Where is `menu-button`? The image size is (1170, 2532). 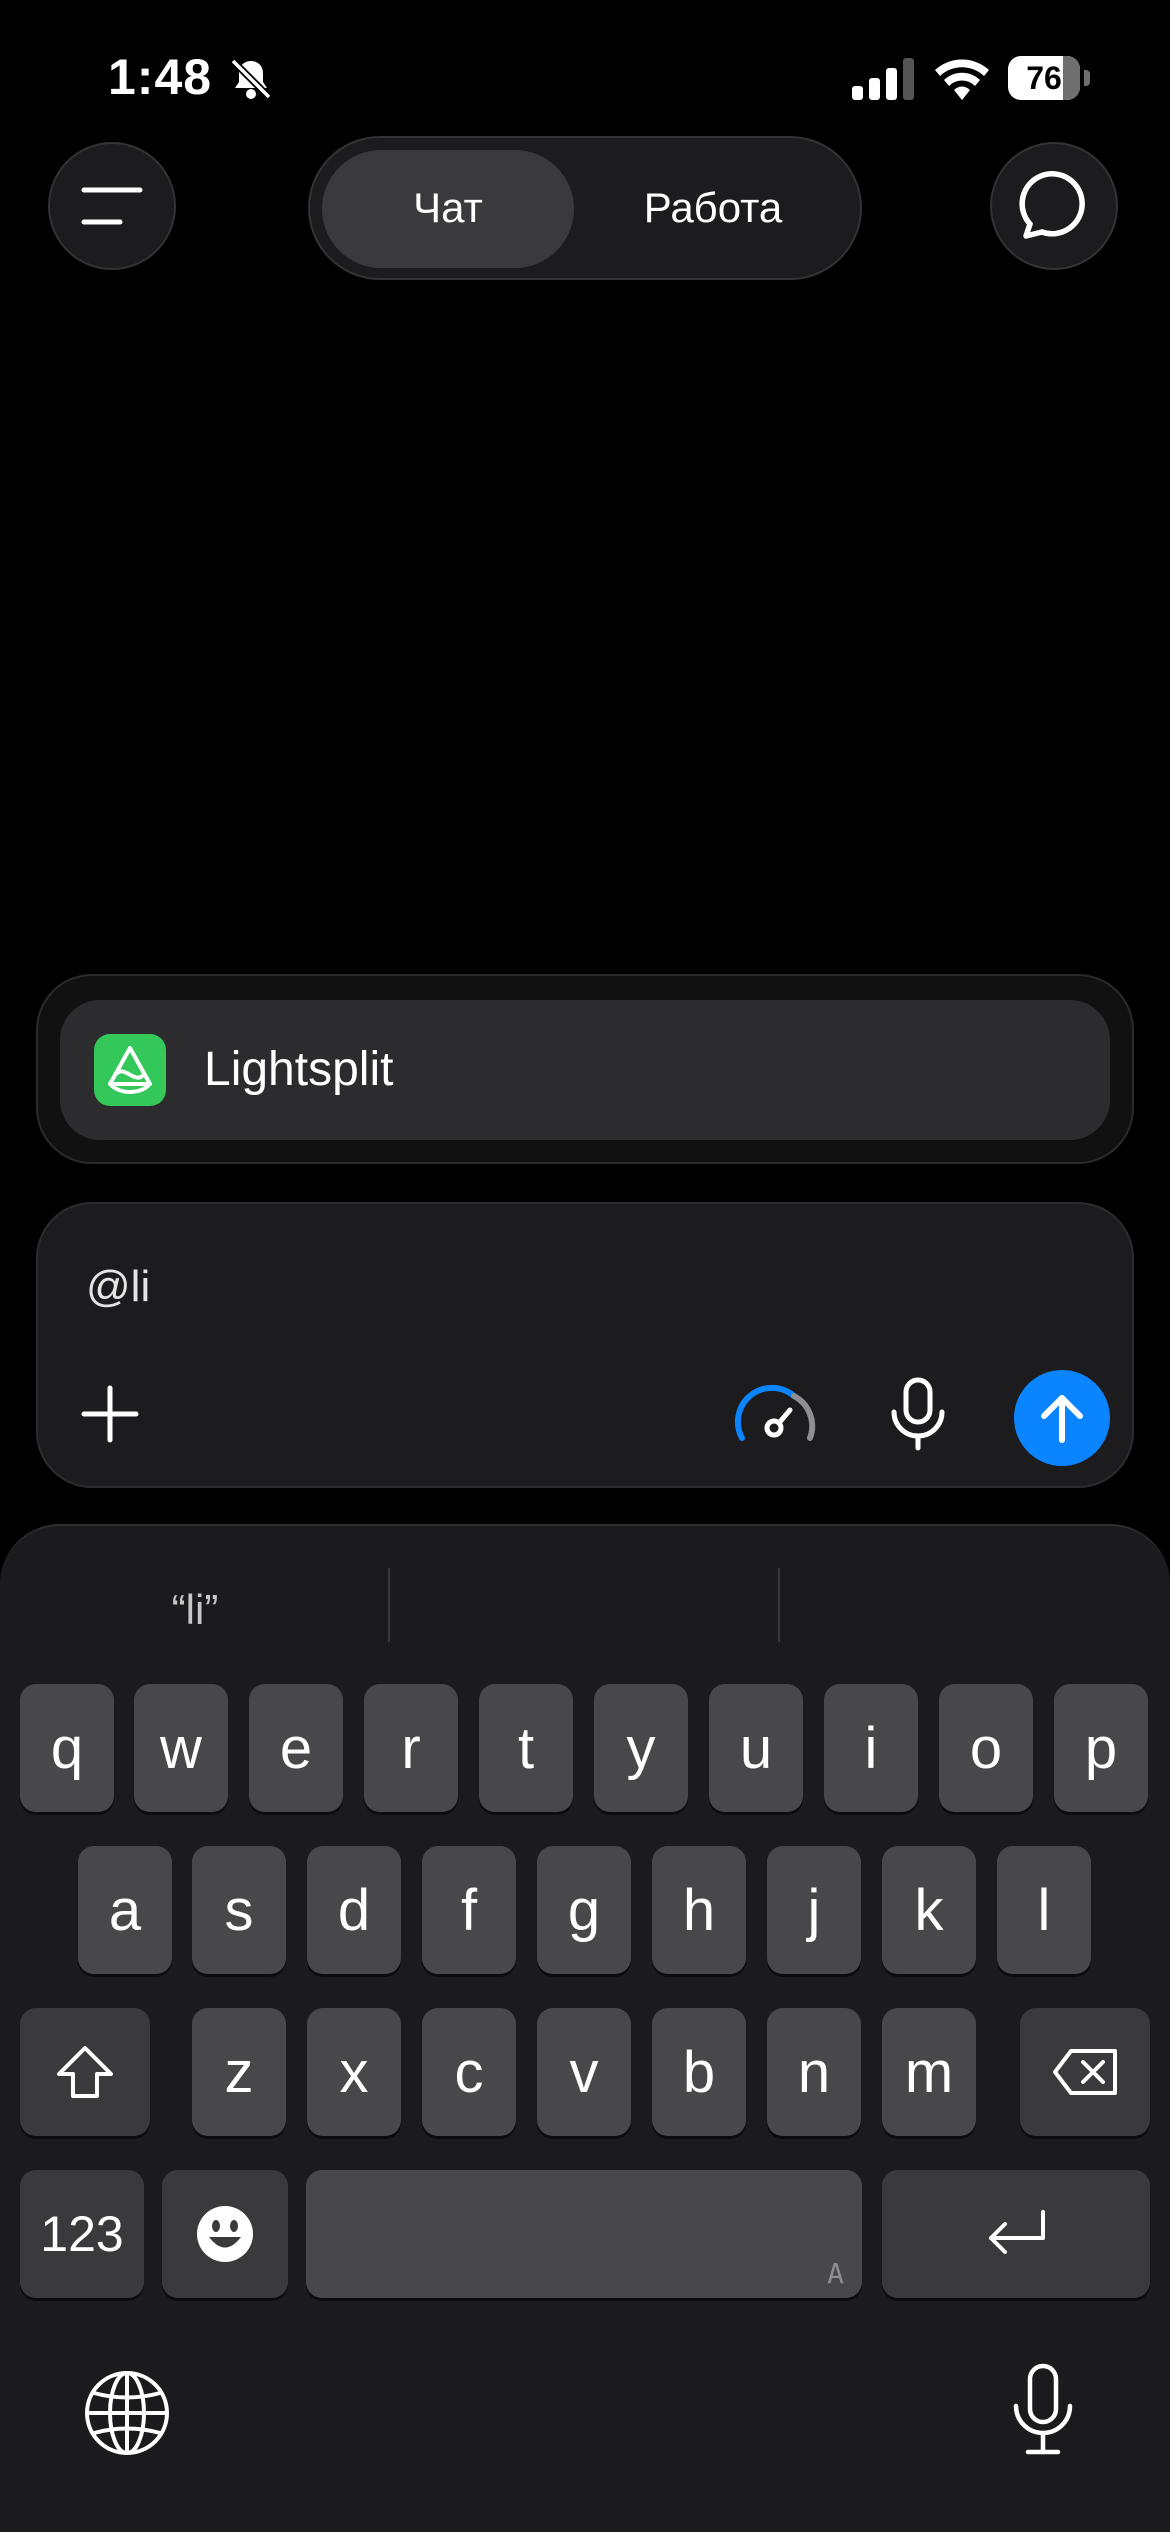
menu-button is located at coordinates (112, 206).